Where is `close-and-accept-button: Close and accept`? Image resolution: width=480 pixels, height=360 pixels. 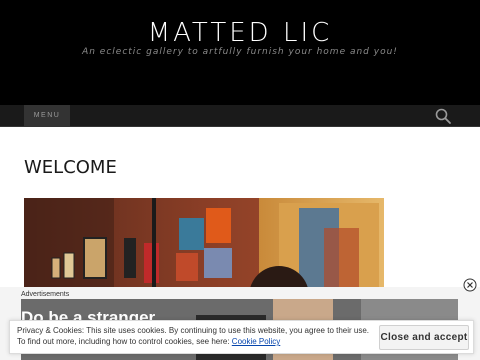 close-and-accept-button: Close and accept is located at coordinates (424, 337).